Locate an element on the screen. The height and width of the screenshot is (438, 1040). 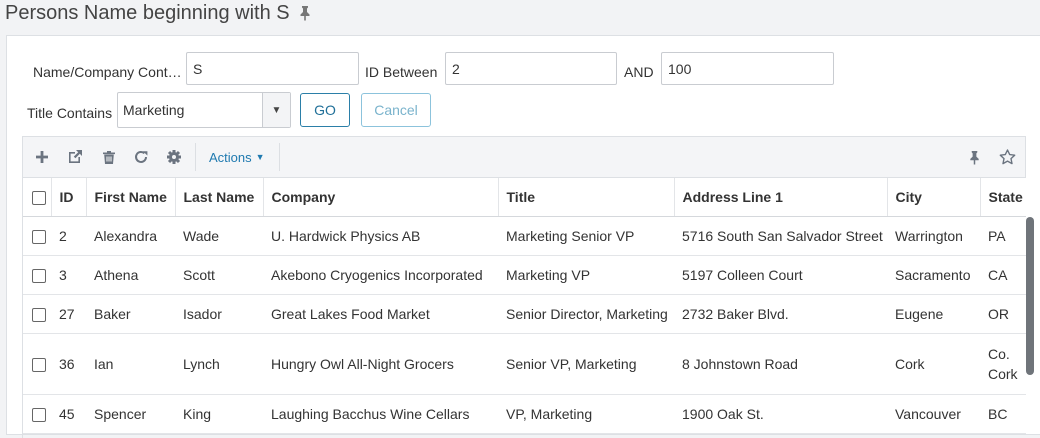
gear-icon is located at coordinates (174, 157).